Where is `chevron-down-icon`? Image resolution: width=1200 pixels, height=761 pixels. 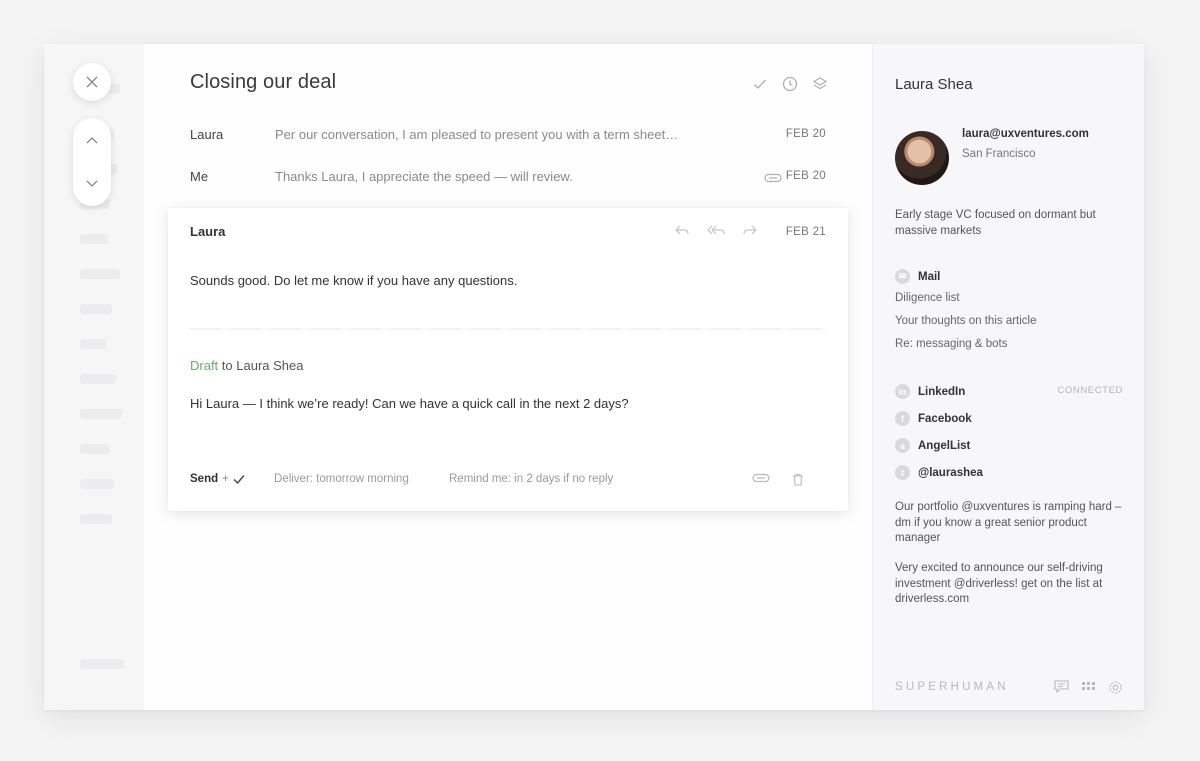 chevron-down-icon is located at coordinates (92, 183).